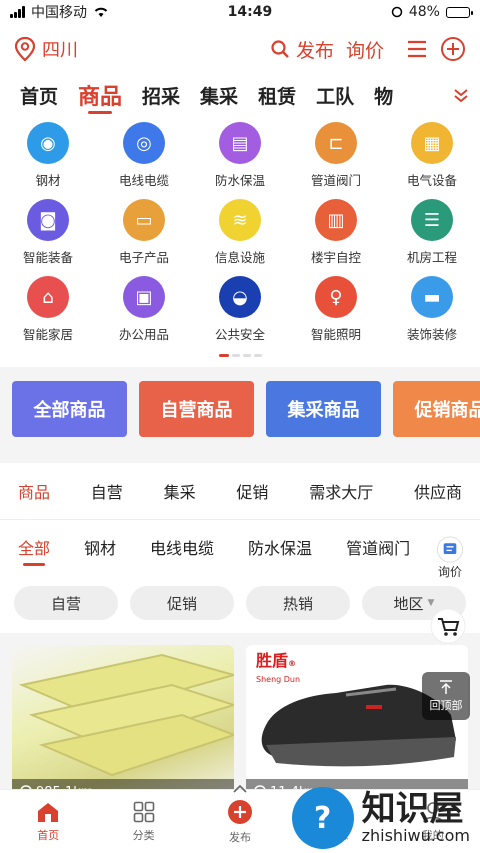 The image size is (480, 853). I want to click on subtab-item: 供应商, so click(438, 491).